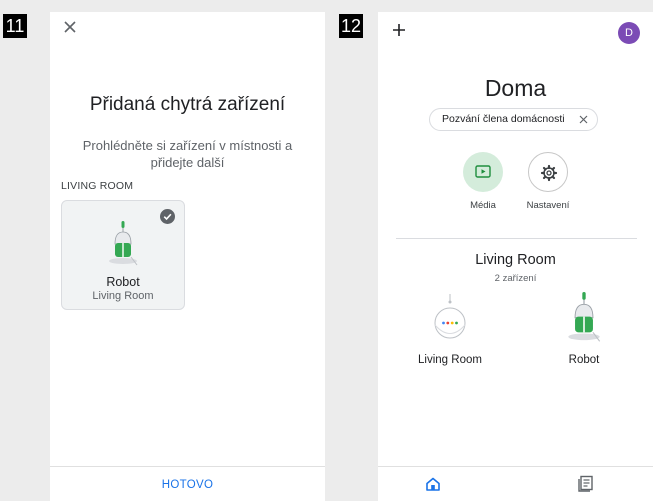 This screenshot has width=653, height=501. What do you see at coordinates (515, 278) in the screenshot?
I see `room-device-count: 2 zařízení` at bounding box center [515, 278].